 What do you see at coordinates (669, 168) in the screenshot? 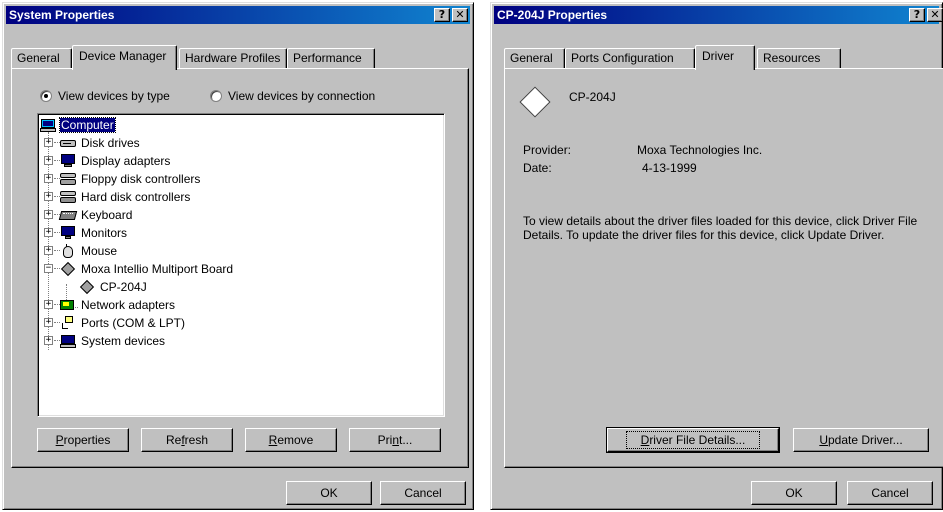
I see `date-value: 4-13-1999` at bounding box center [669, 168].